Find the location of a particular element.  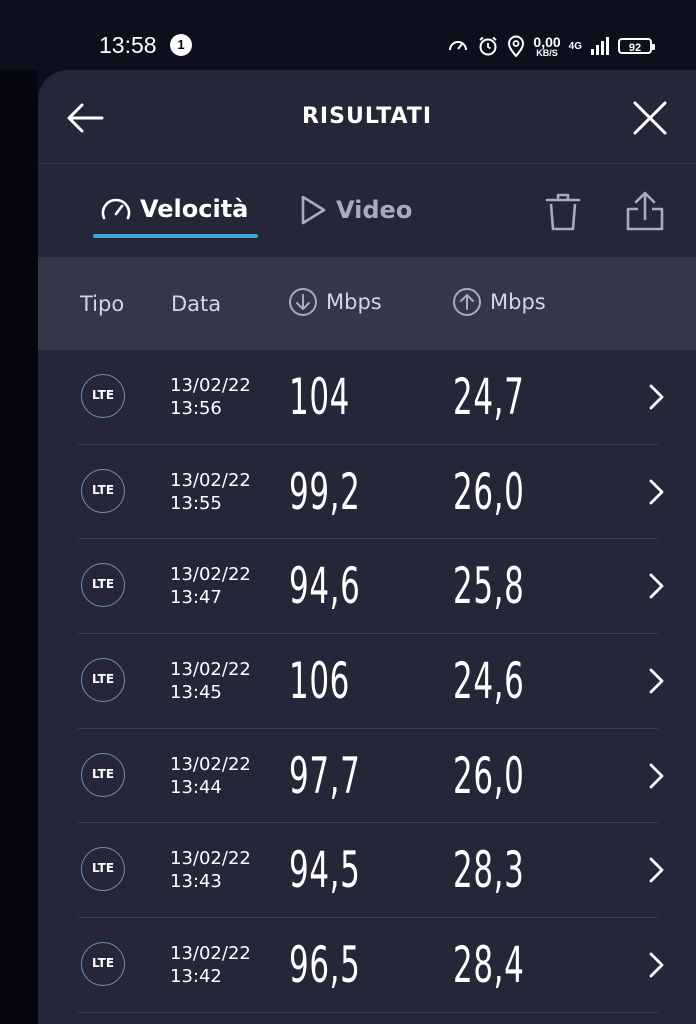

battery-indicator: 92 is located at coordinates (636, 46).